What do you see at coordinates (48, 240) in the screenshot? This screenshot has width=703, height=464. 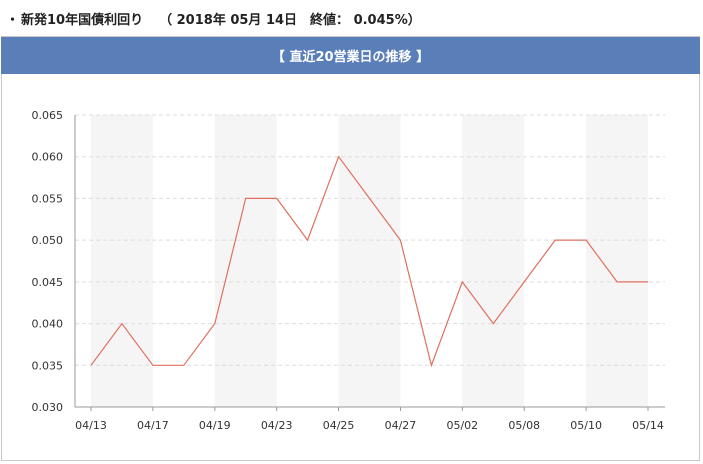 I see `y-tick-label: 0.050` at bounding box center [48, 240].